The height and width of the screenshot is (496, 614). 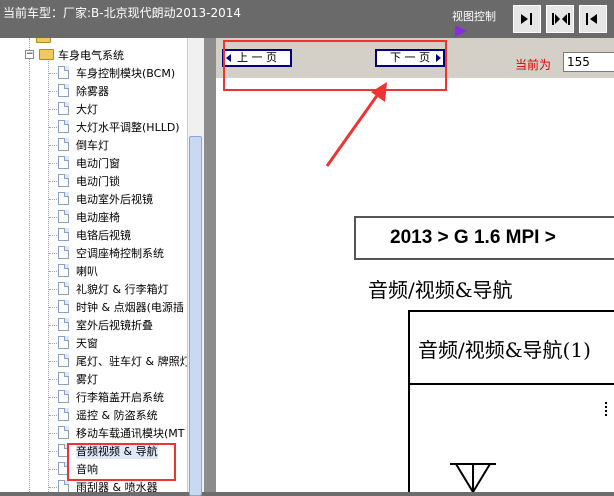 I want to click on tree-item: 雾灯, so click(x=98, y=379).